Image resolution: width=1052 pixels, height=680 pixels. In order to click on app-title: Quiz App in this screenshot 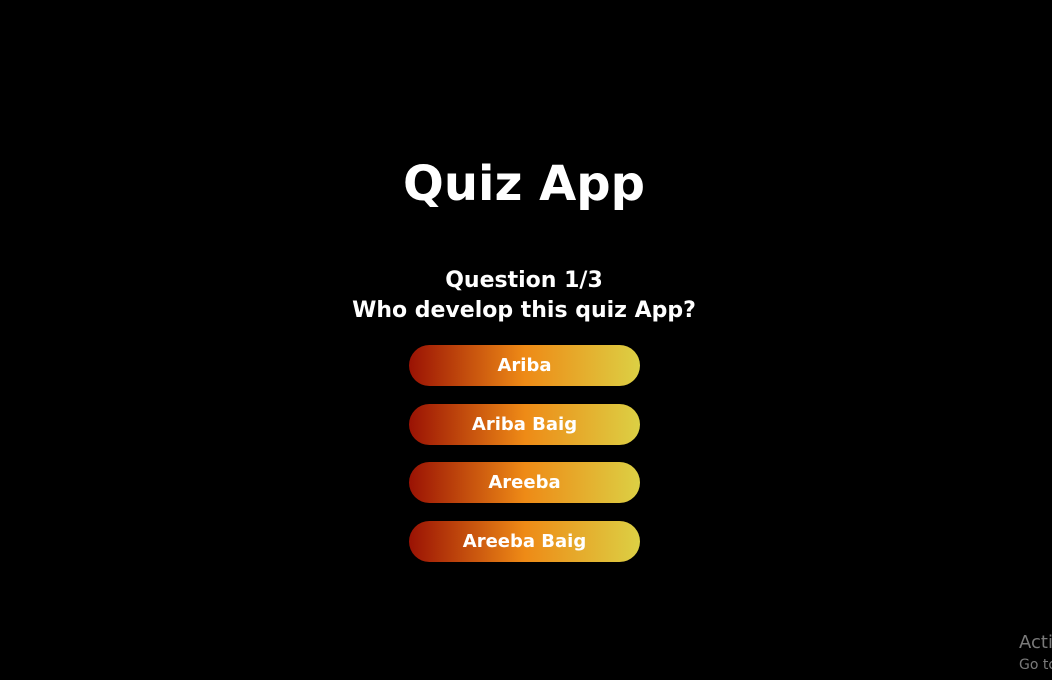, I will do `click(524, 184)`.